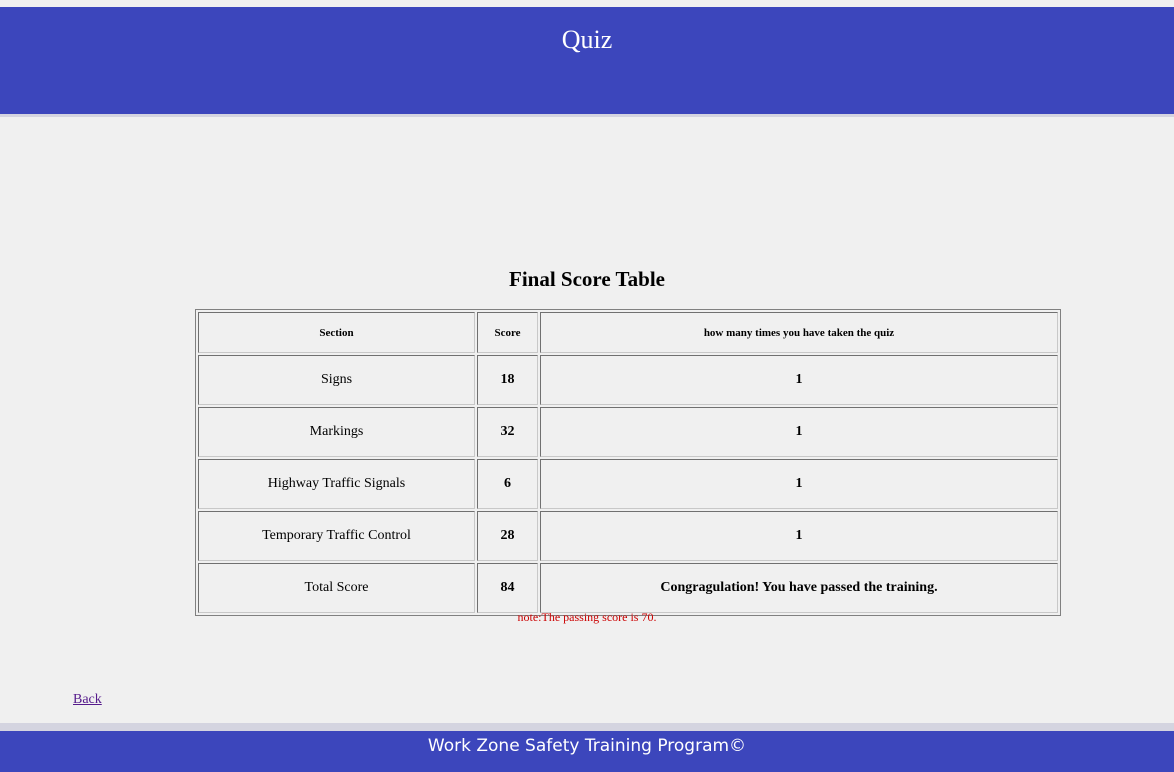 The image size is (1174, 772). I want to click on page-title: Quiz, so click(587, 40).